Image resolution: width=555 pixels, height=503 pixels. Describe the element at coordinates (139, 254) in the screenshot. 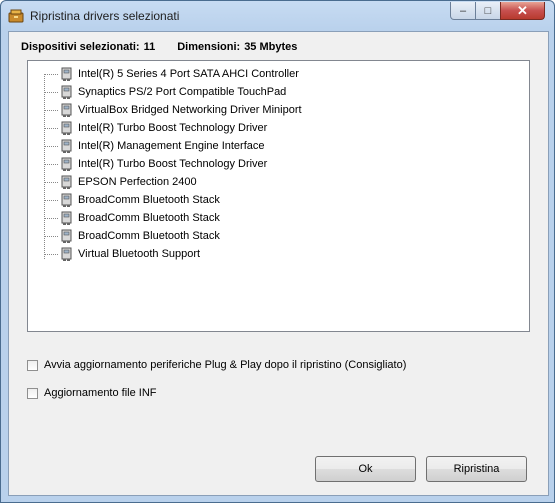

I see `device-label: Virtual Bluetooth Support` at that location.